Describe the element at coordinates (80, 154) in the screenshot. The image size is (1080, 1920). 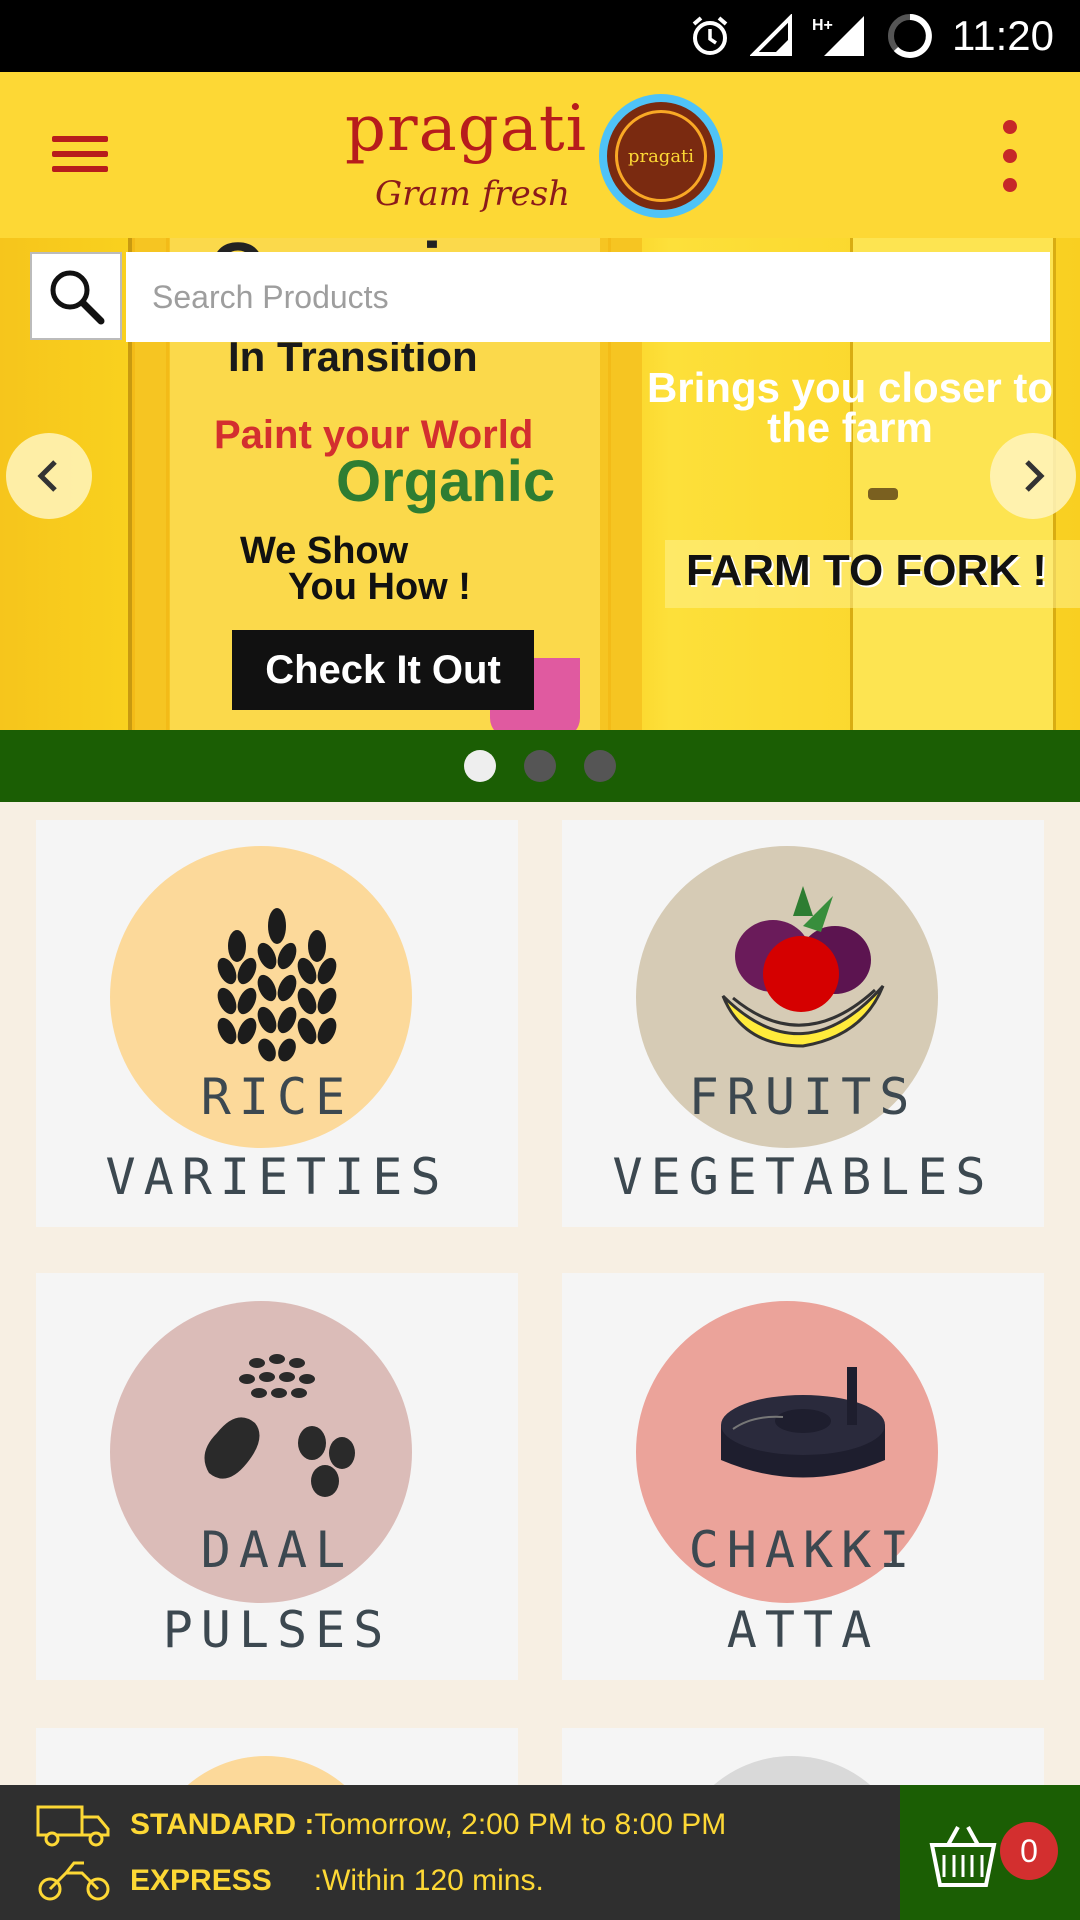
I see `menu-icon` at that location.